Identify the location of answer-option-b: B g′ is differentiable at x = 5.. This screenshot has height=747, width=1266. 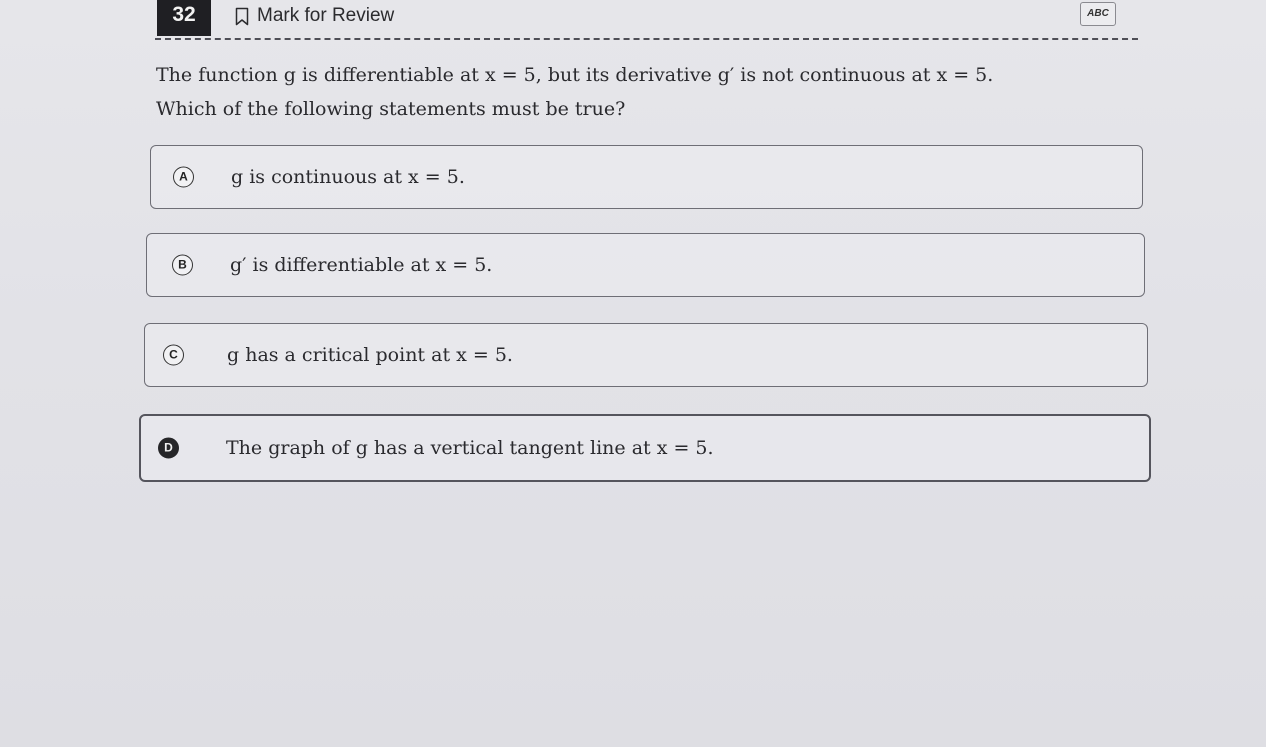
(645, 265).